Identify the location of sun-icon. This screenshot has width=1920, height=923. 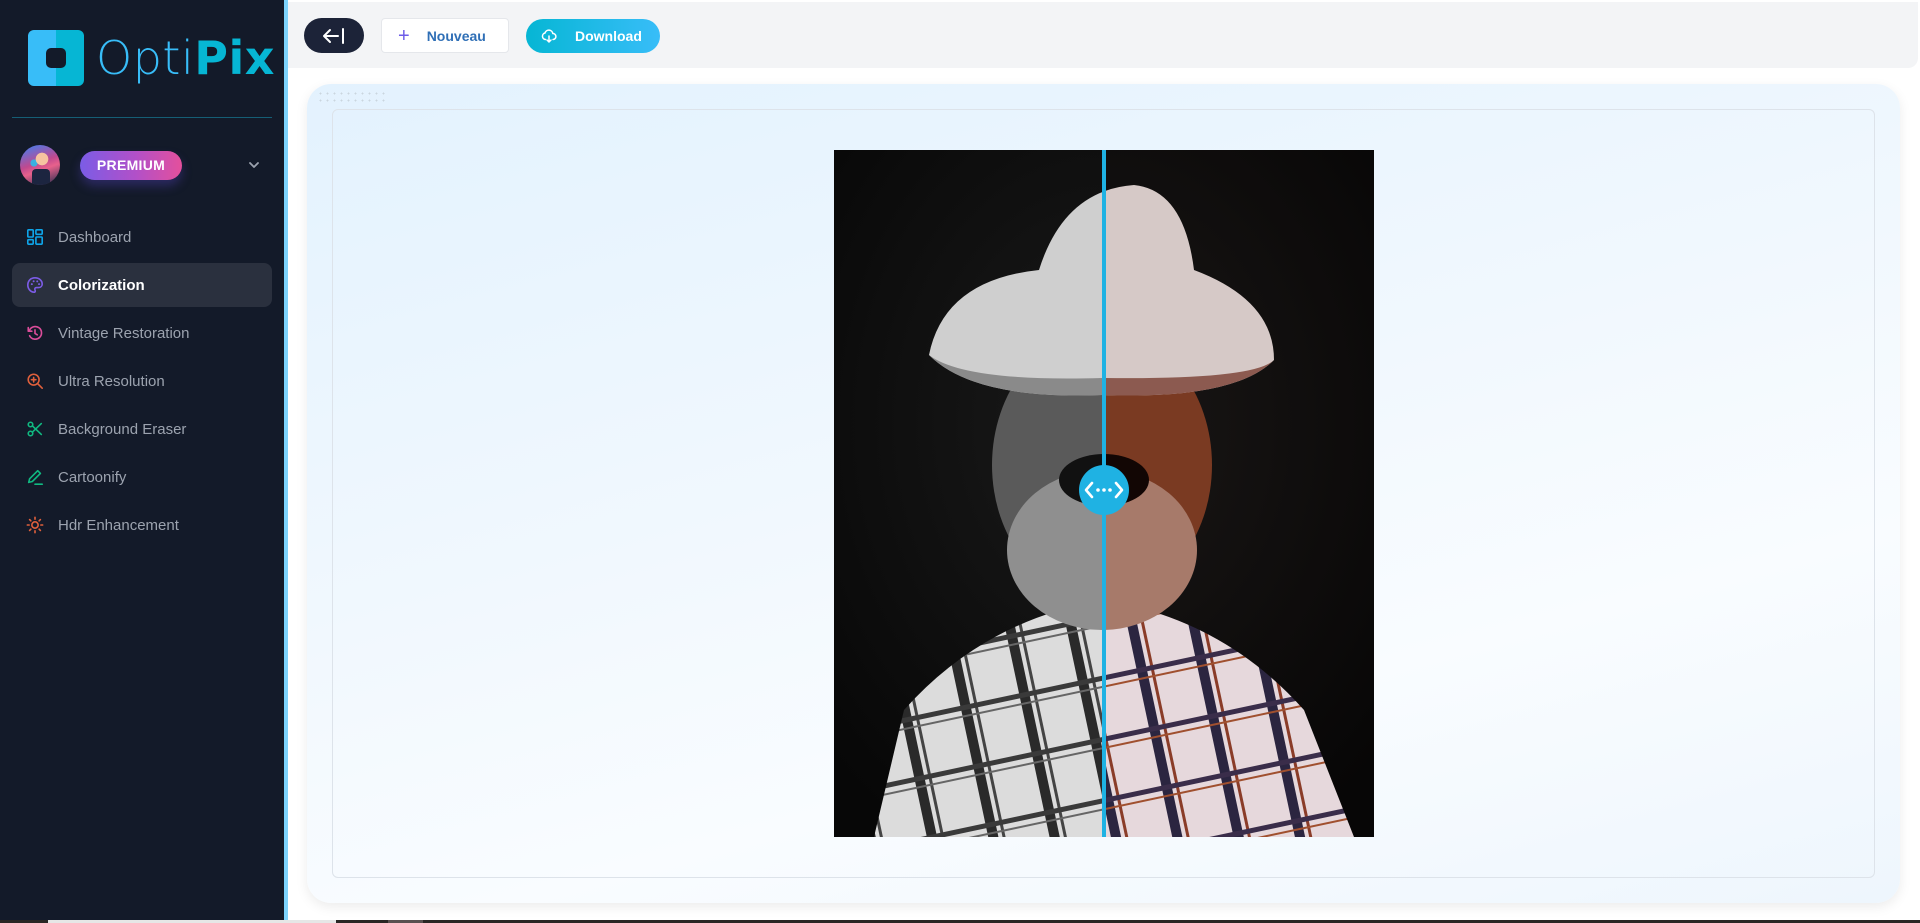
(35, 525).